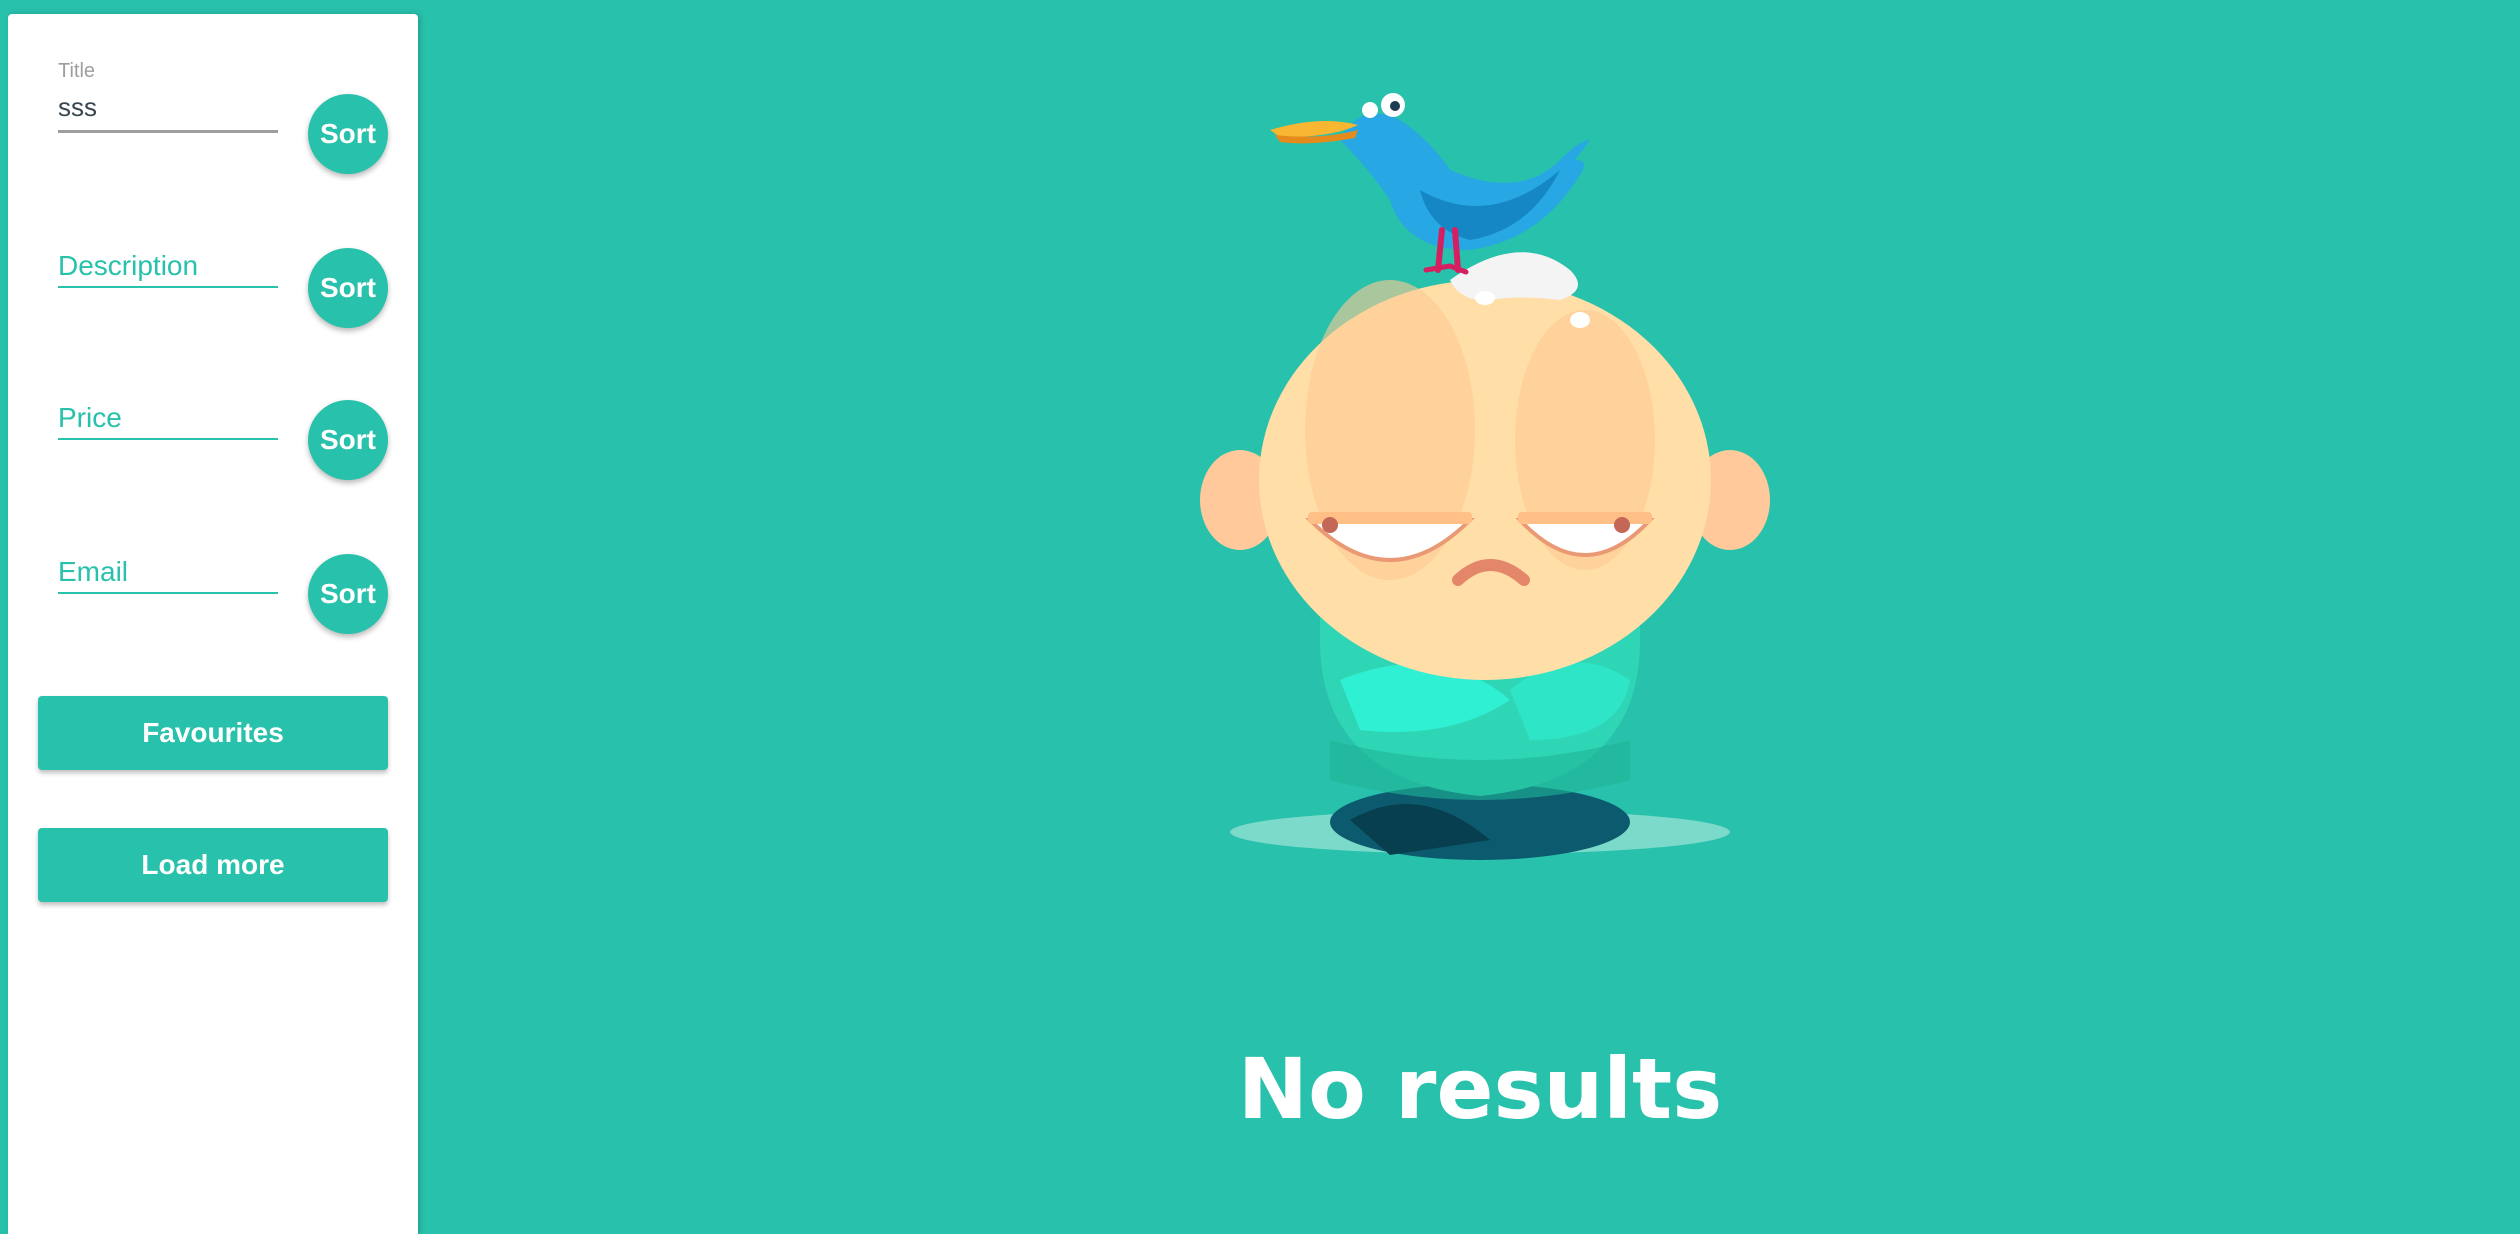 The width and height of the screenshot is (2520, 1234). What do you see at coordinates (348, 288) in the screenshot?
I see `sort-description-button: Sort` at bounding box center [348, 288].